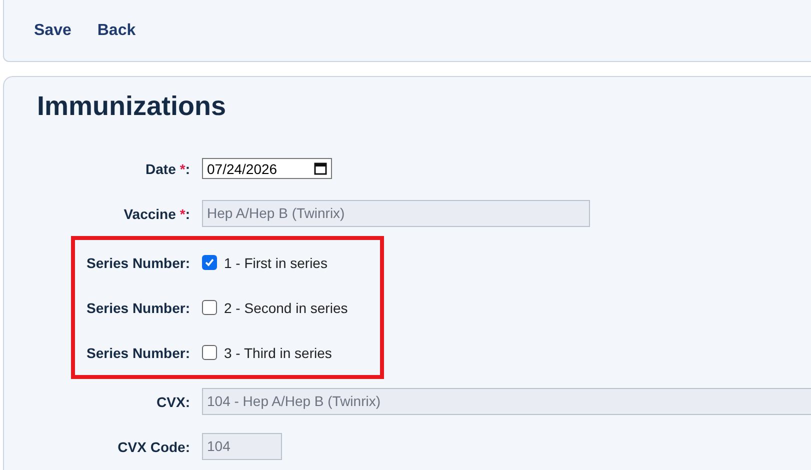 The image size is (811, 470). What do you see at coordinates (506, 401) in the screenshot?
I see `text-field: 104 - Hep A/Hep B (Twinrix)` at bounding box center [506, 401].